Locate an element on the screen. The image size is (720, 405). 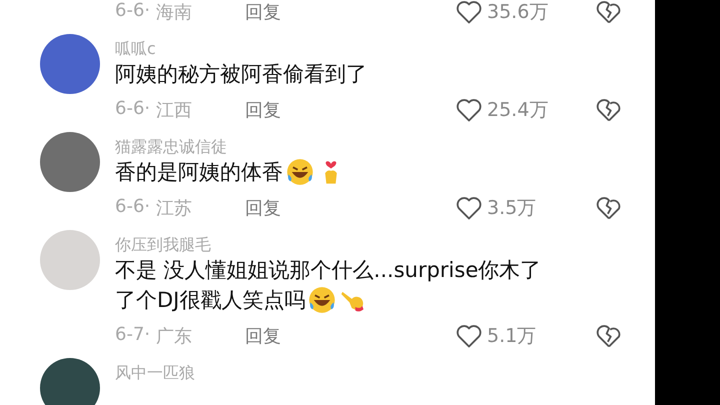
like-count: 35.6万 is located at coordinates (517, 12).